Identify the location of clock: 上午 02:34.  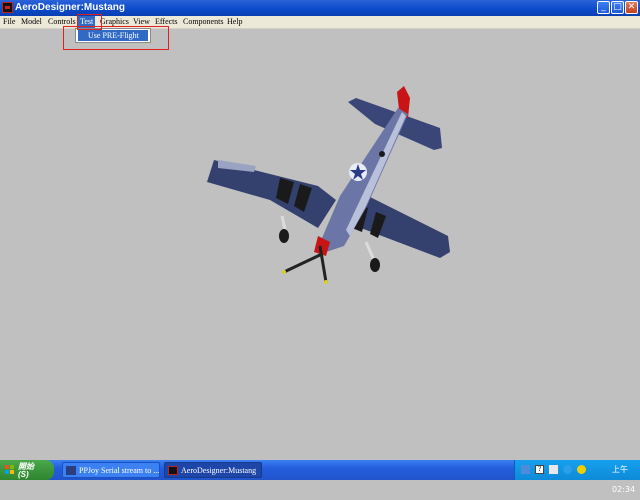
(626, 480).